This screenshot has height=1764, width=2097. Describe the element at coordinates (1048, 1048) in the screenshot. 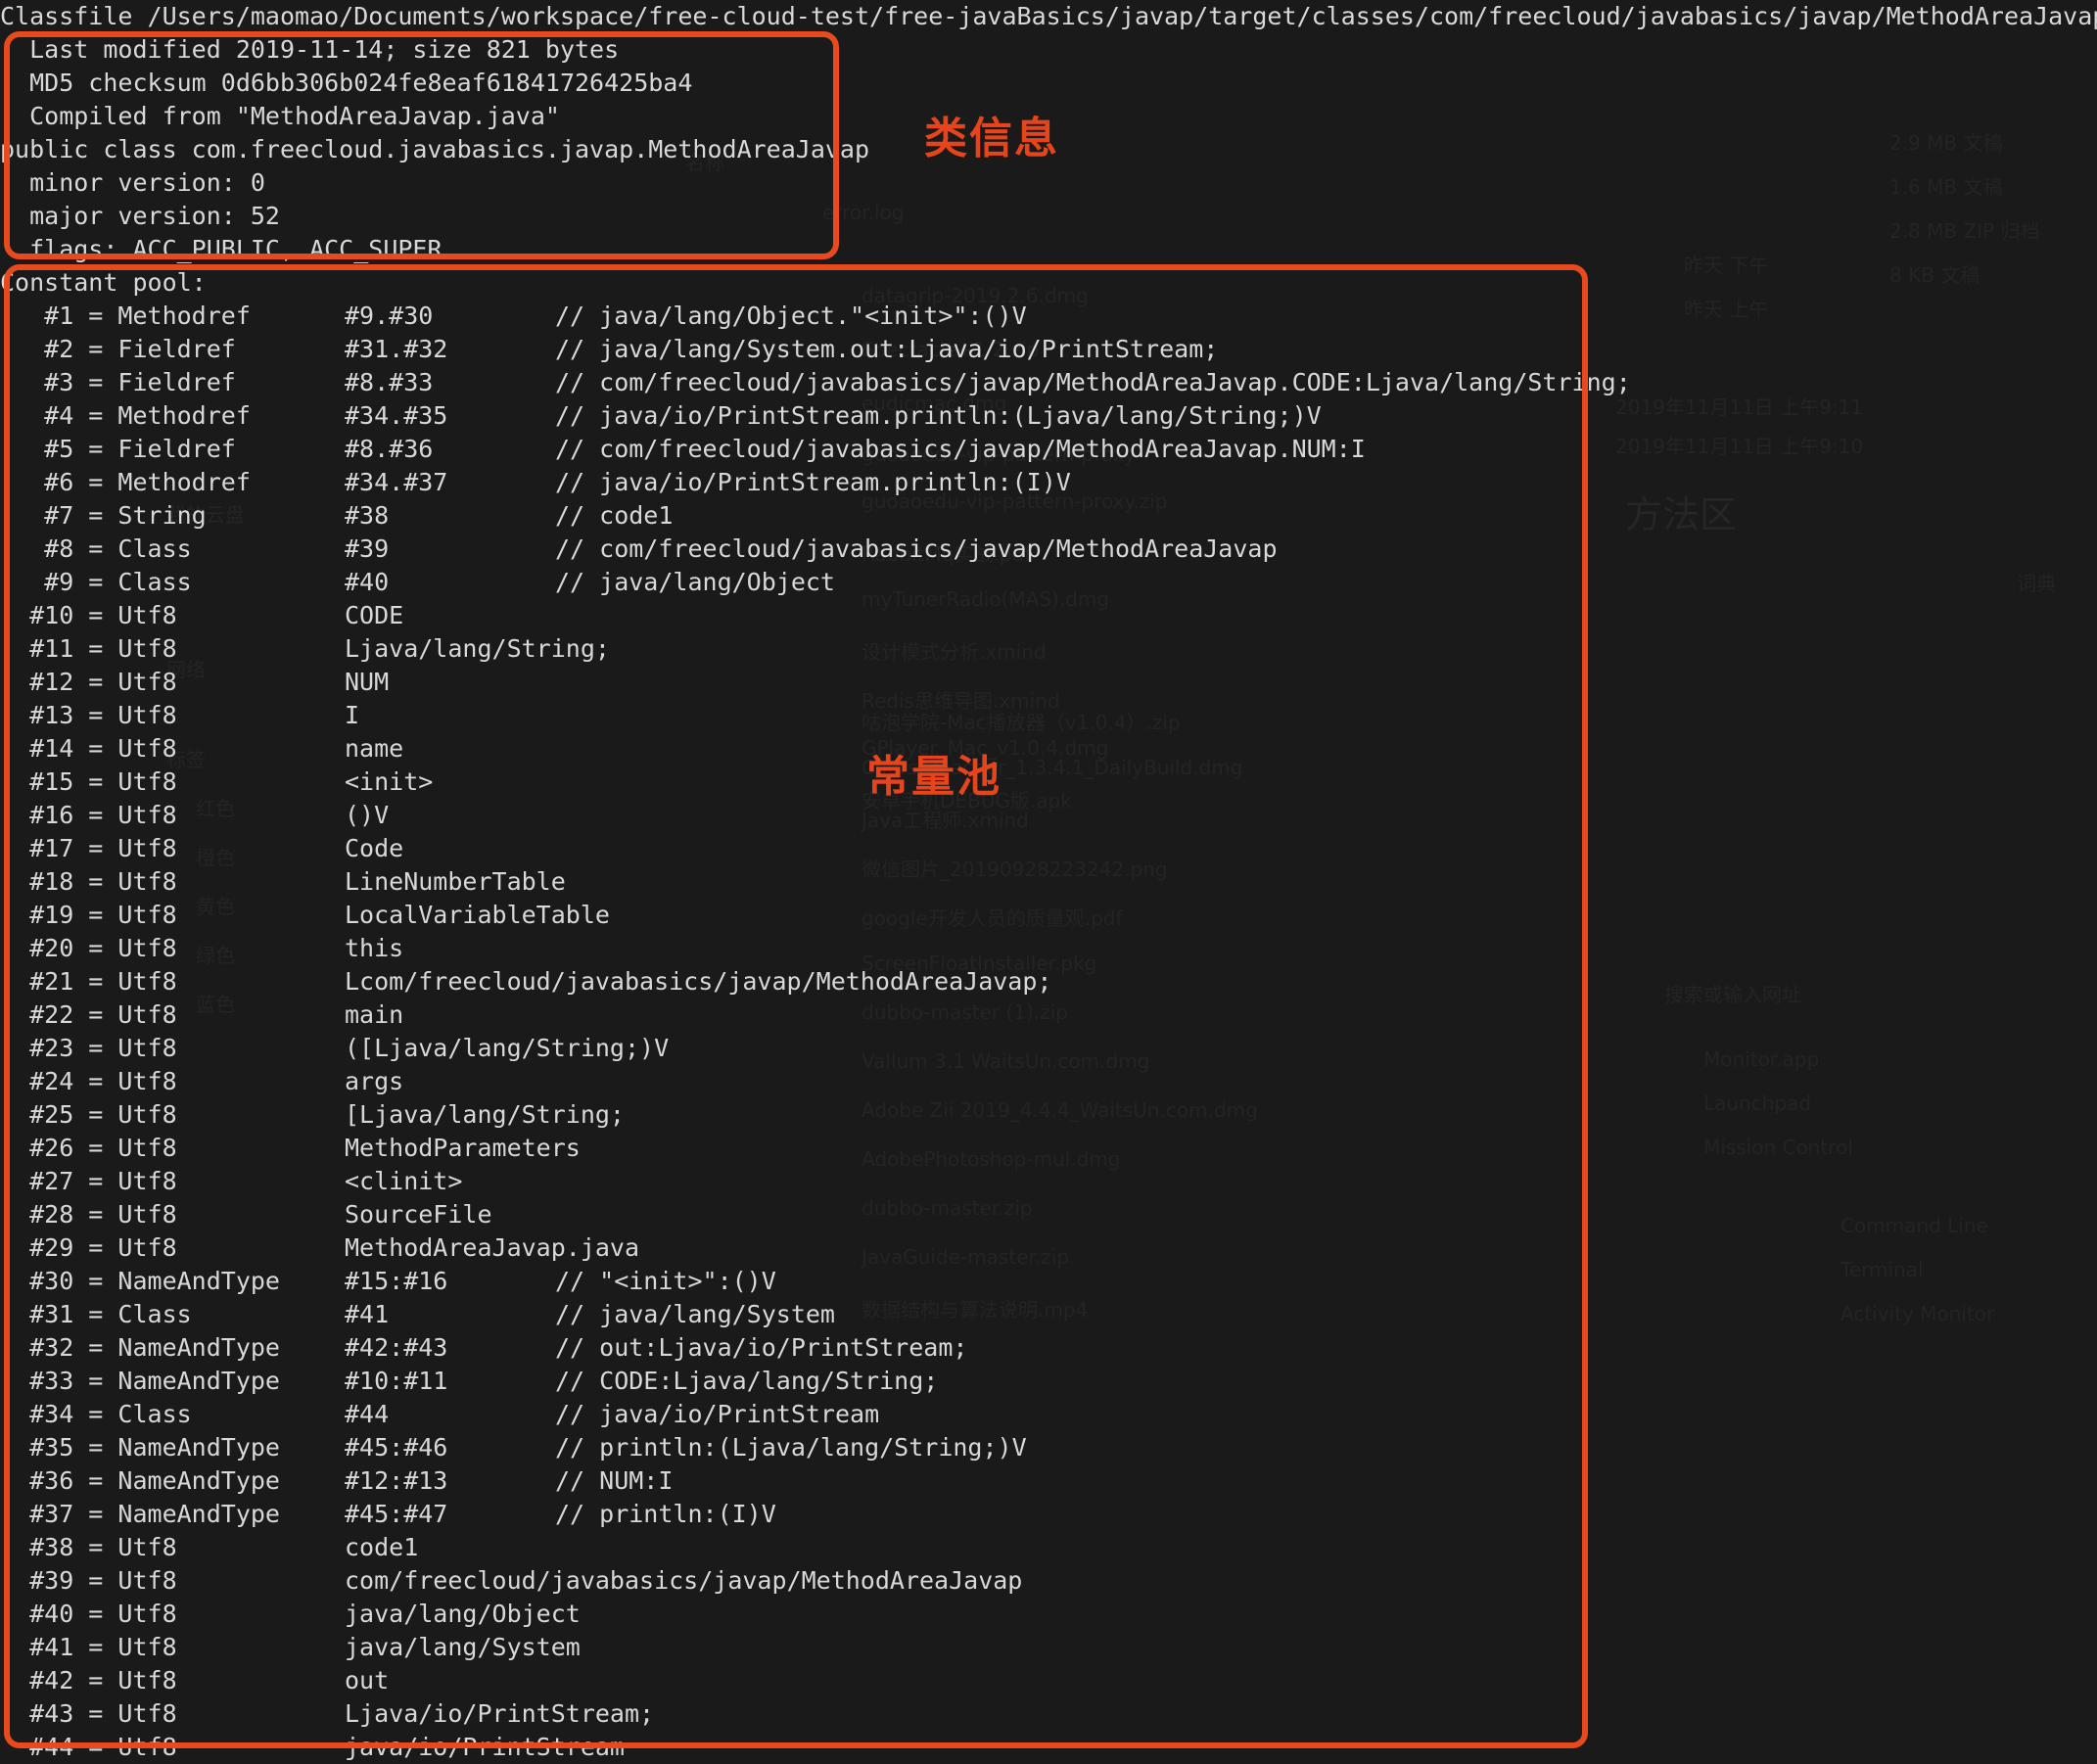

I see `constant-pool-entry: #23 = Utf8 ([Ljava/lang/String;)V` at that location.